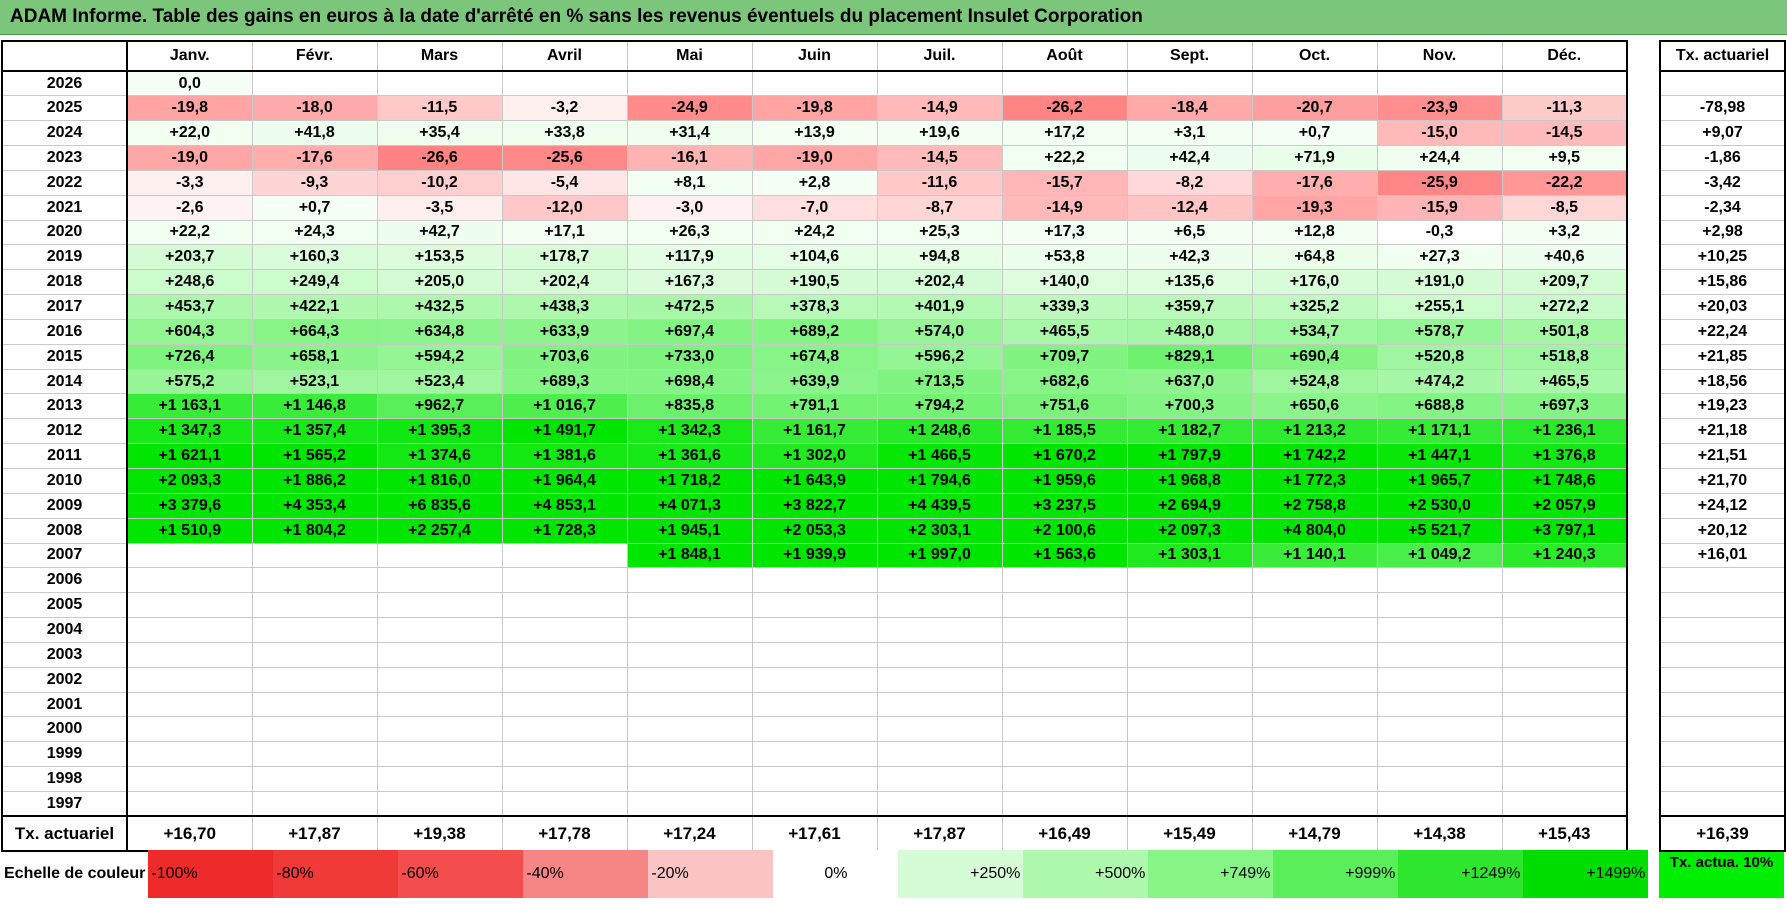 This screenshot has height=912, width=1787. What do you see at coordinates (189, 530) in the screenshot?
I see `gain-cell: +1 510,9` at bounding box center [189, 530].